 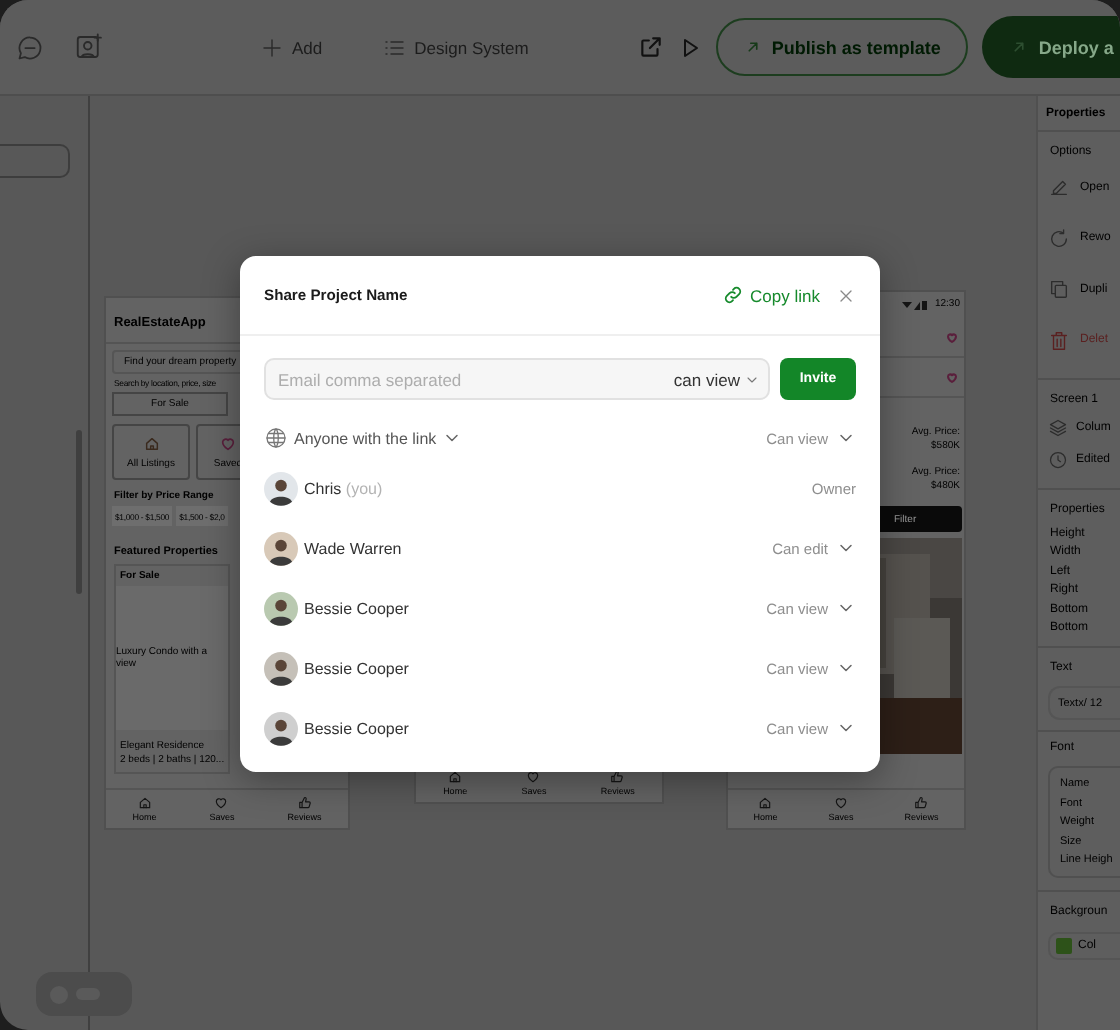 I want to click on house-icon, so click(x=151, y=443).